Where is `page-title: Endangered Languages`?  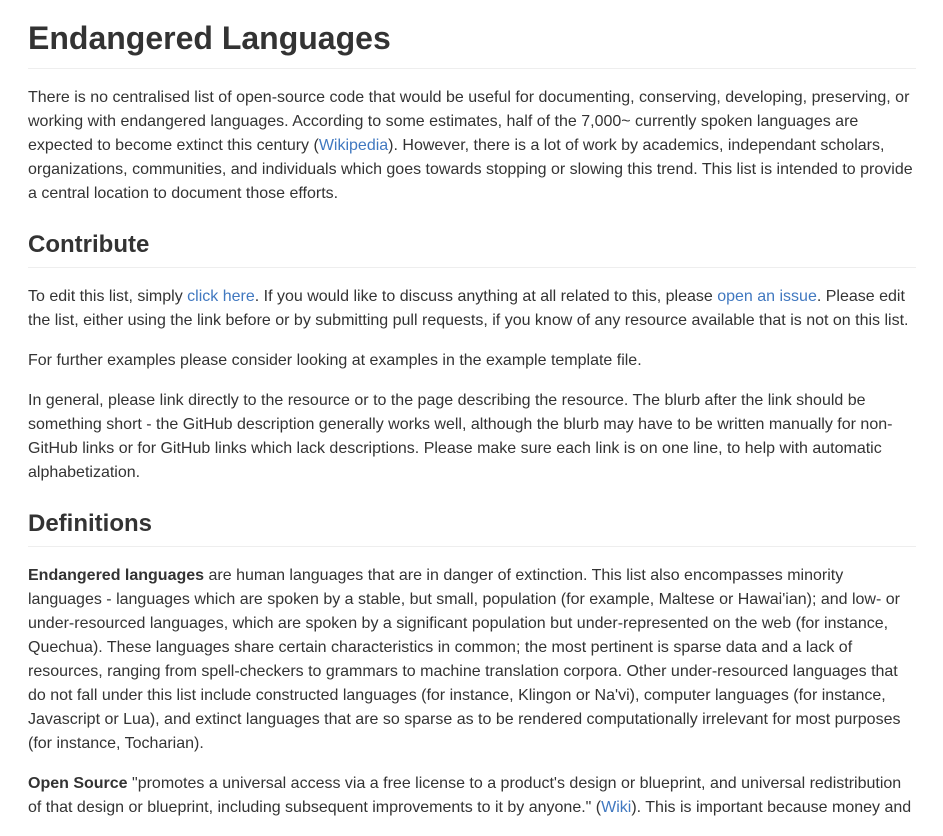 page-title: Endangered Languages is located at coordinates (472, 34).